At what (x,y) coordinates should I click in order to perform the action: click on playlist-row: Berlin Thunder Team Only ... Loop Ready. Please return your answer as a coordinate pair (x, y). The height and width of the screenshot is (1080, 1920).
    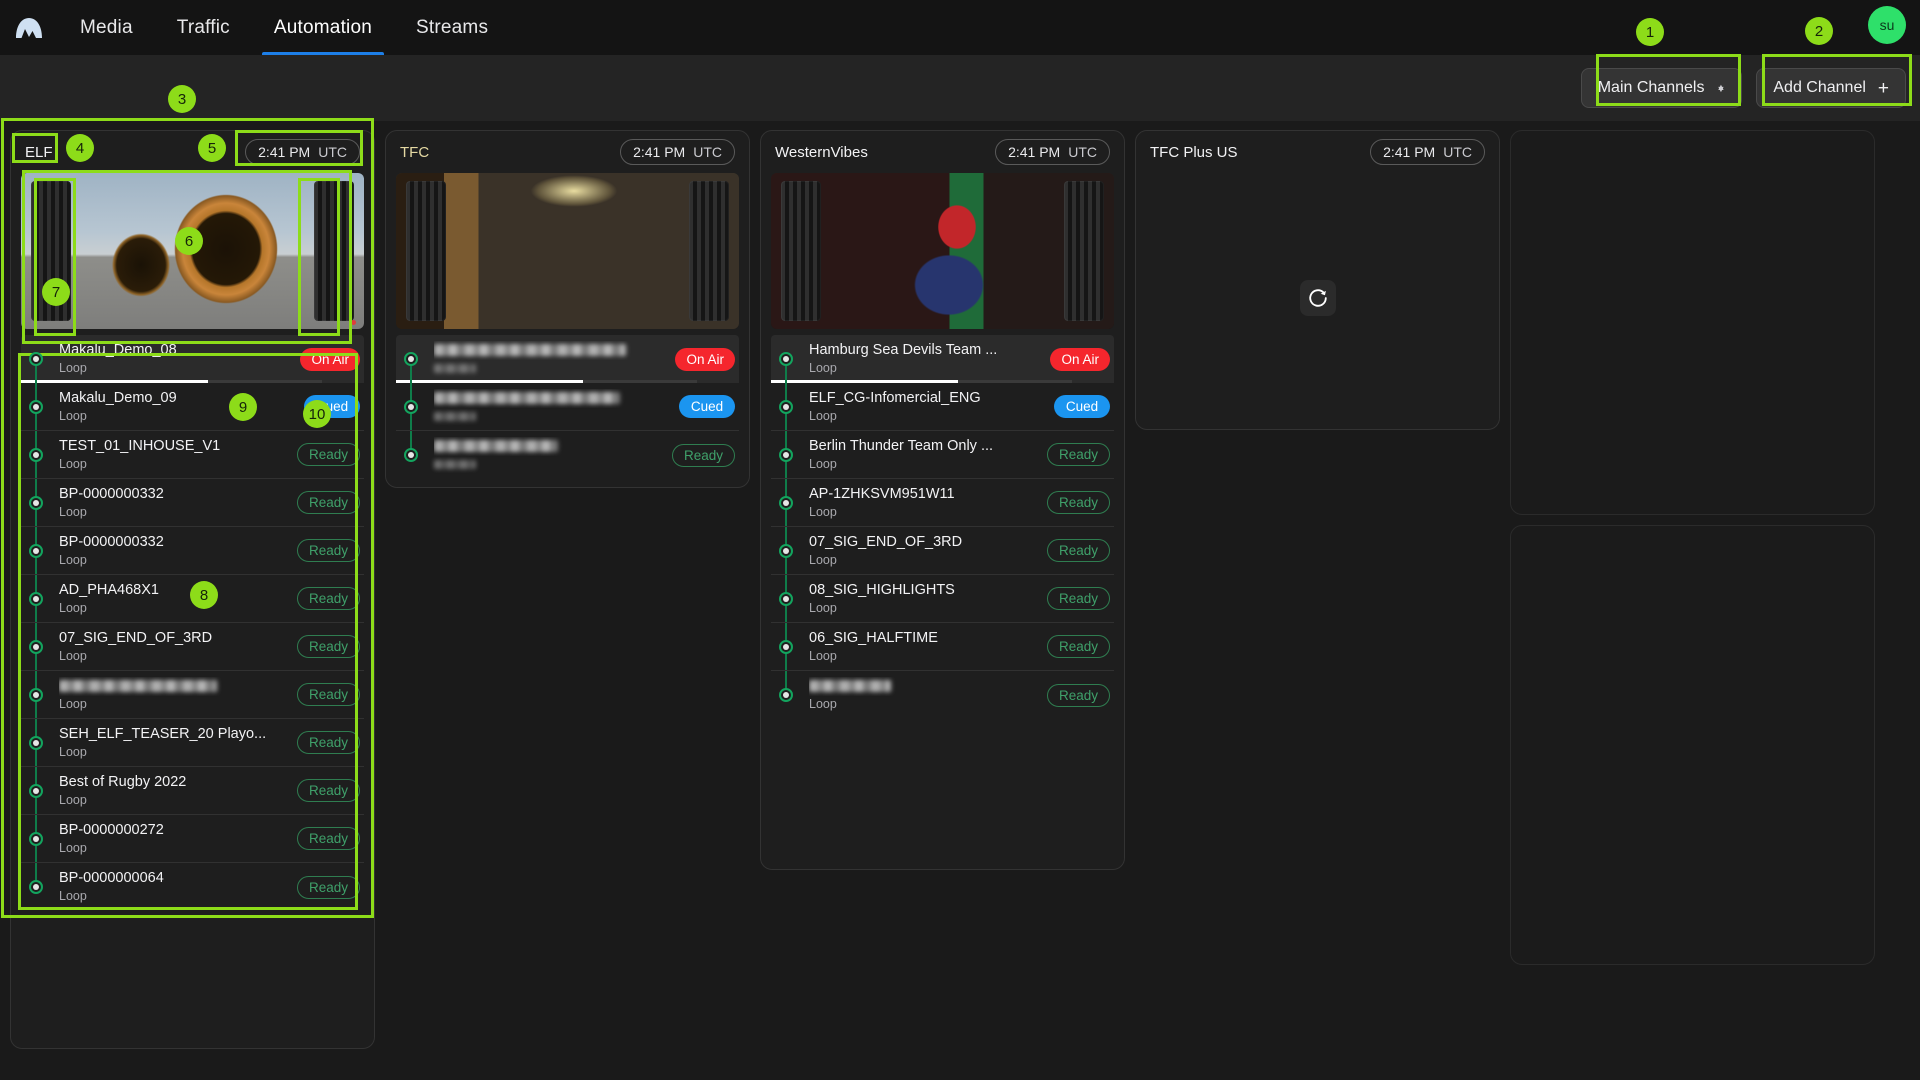
    Looking at the image, I should click on (942, 455).